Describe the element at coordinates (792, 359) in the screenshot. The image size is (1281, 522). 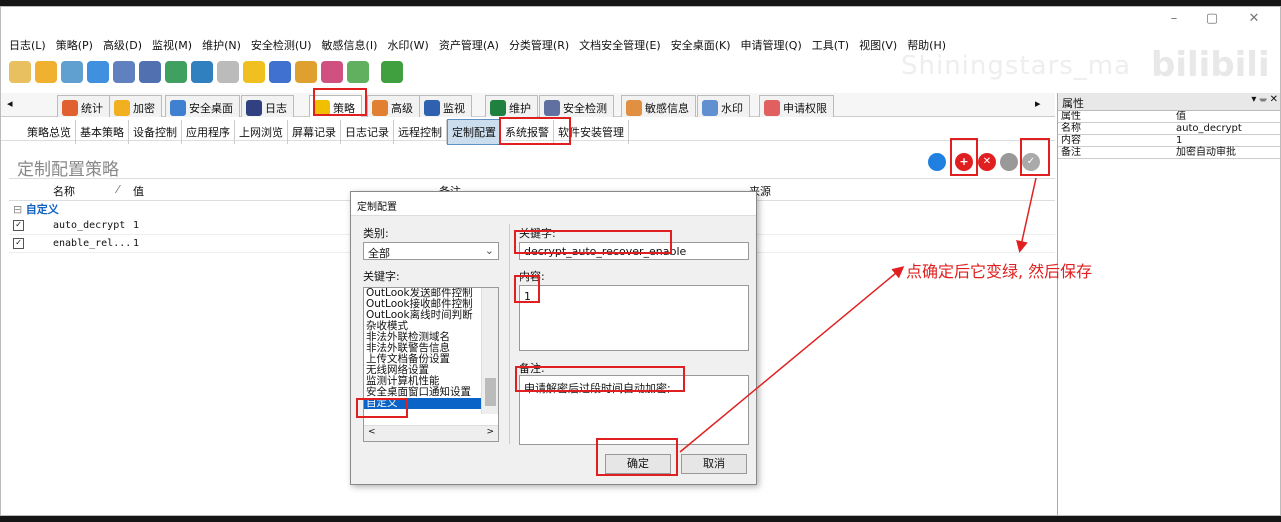
I see `arrow-from-ok` at that location.